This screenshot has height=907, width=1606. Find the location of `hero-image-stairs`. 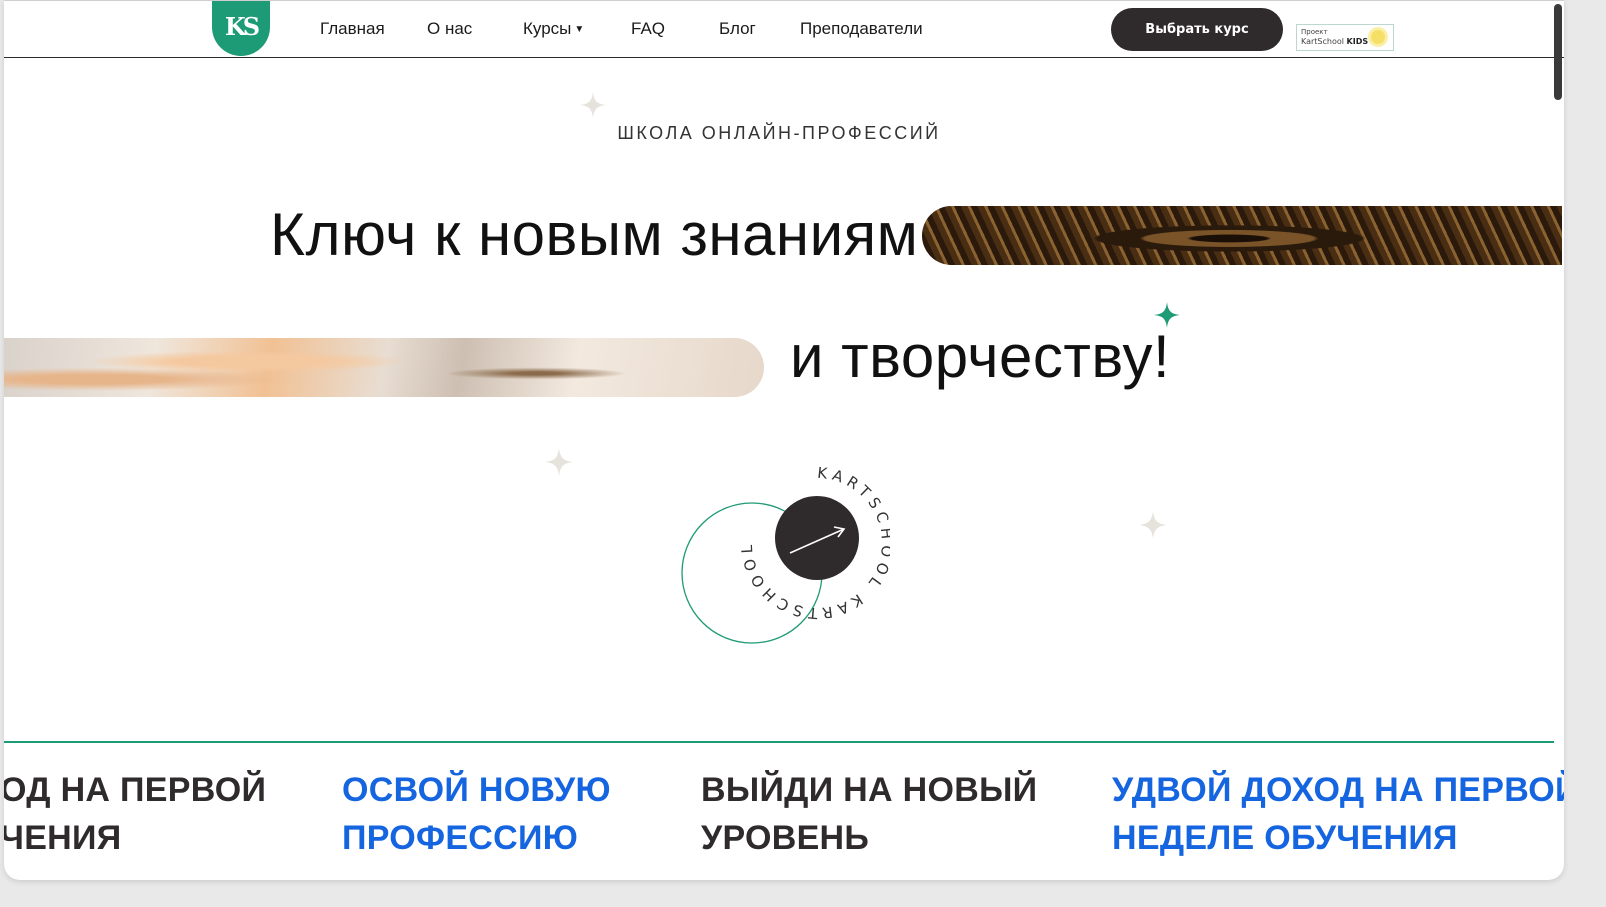

hero-image-stairs is located at coordinates (1242, 235).